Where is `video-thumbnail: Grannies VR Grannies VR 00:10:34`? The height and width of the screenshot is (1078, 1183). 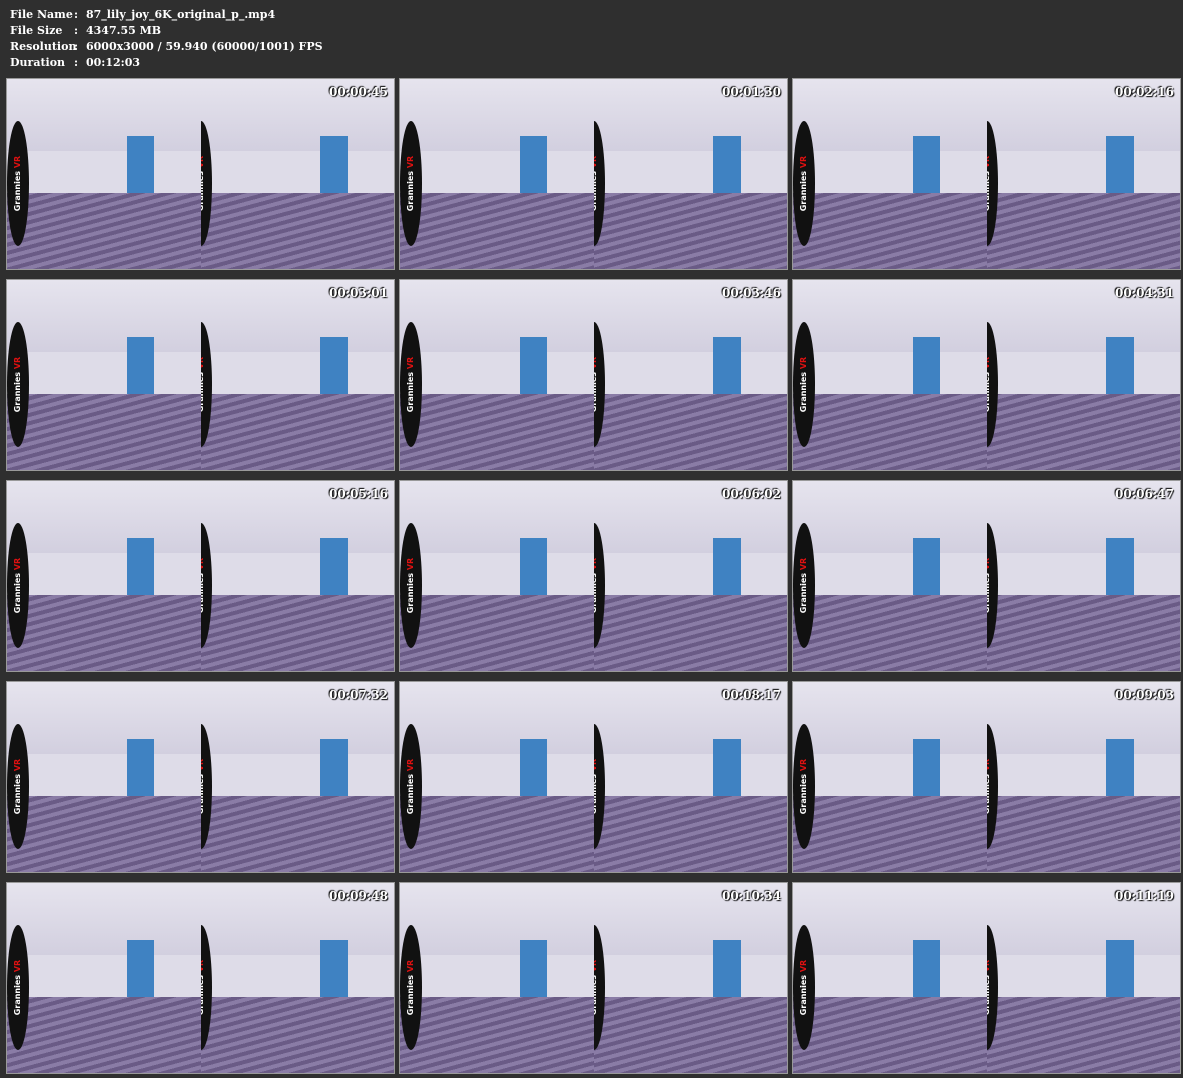 video-thumbnail: Grannies VR Grannies VR 00:10:34 is located at coordinates (593, 978).